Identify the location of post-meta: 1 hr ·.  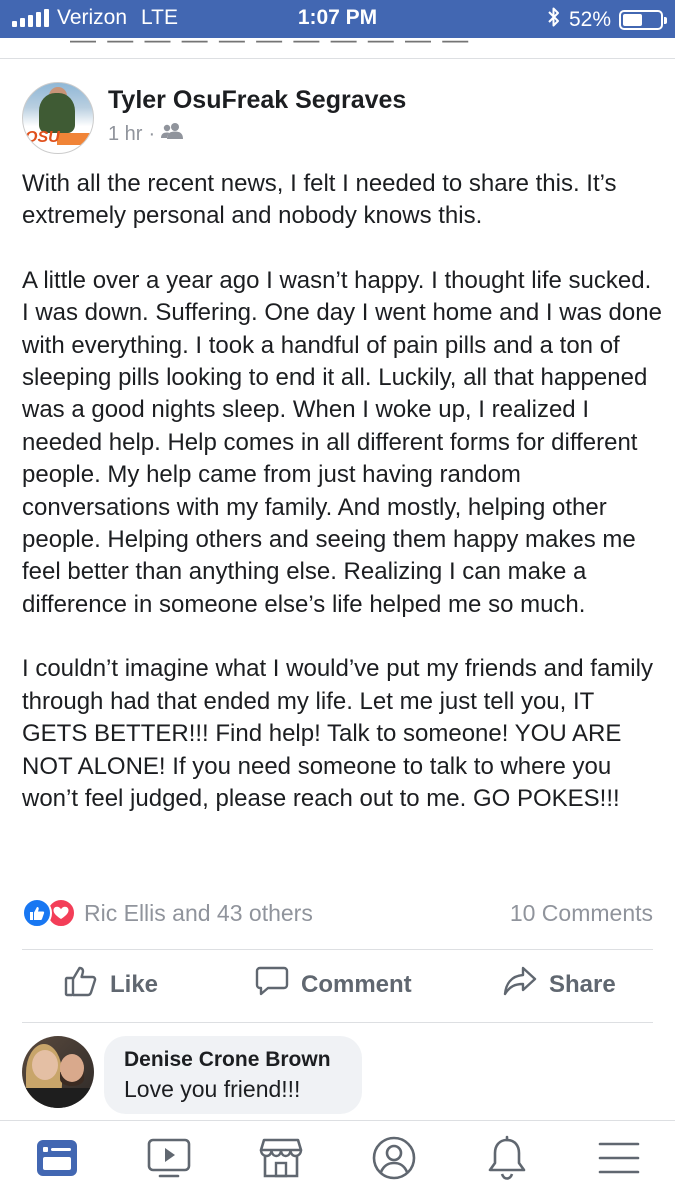
(146, 134).